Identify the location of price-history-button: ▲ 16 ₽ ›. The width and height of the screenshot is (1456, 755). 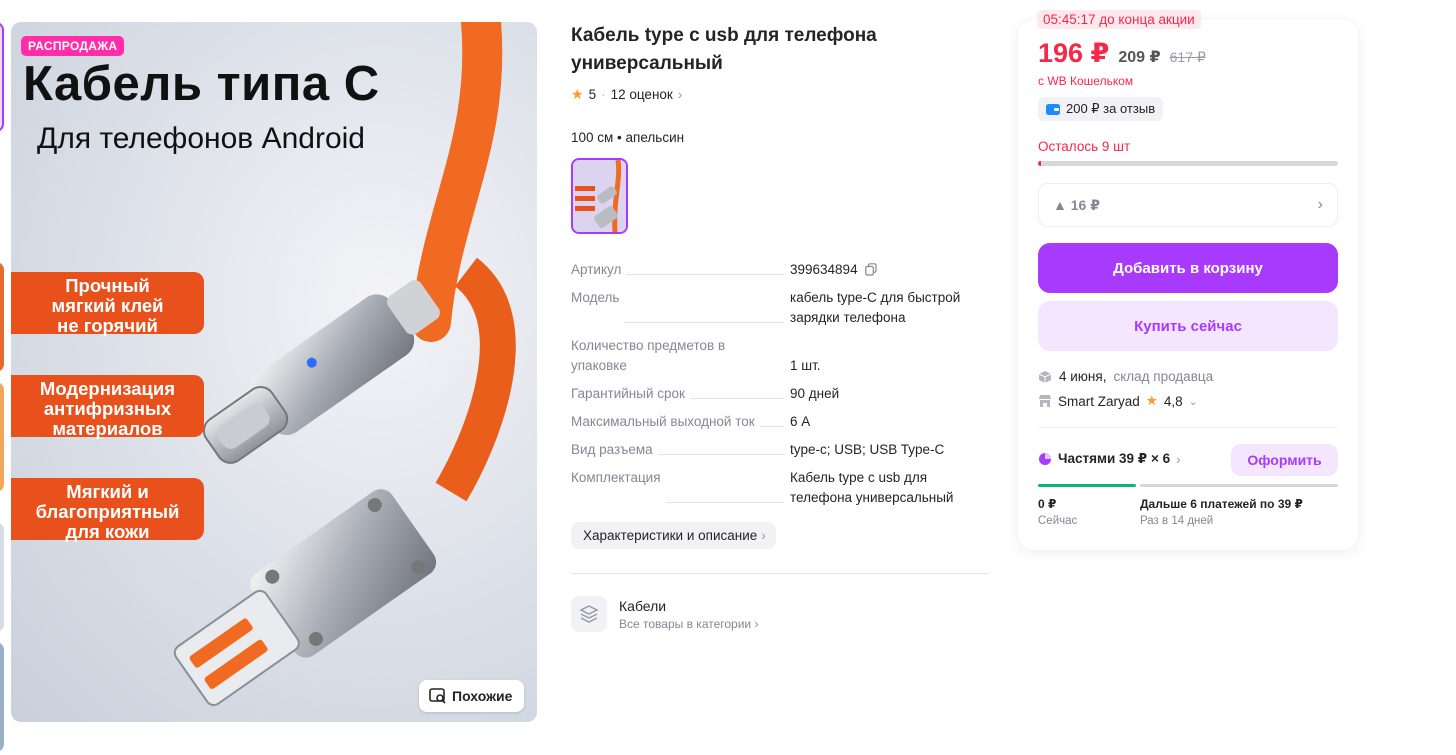
(1188, 205).